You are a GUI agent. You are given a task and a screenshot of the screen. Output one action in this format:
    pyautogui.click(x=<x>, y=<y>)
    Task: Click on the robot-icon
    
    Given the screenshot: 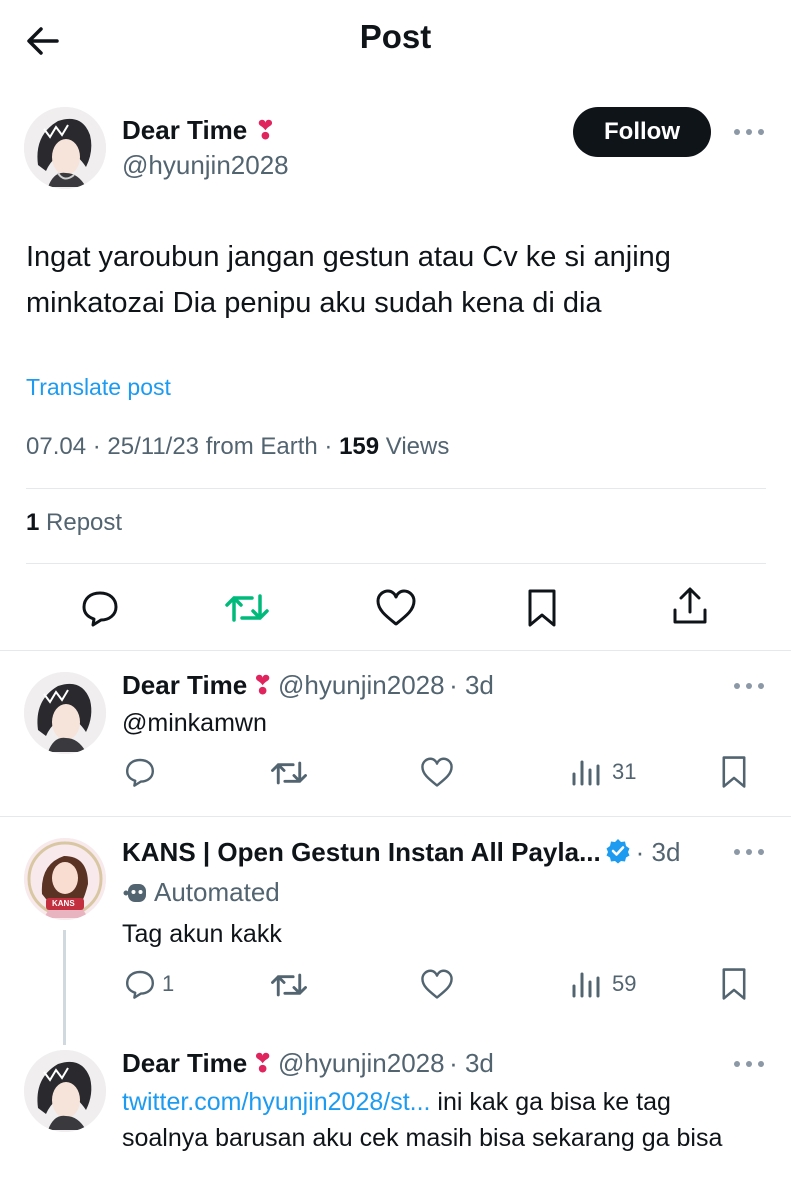 What is the action you would take?
    pyautogui.click(x=134, y=892)
    